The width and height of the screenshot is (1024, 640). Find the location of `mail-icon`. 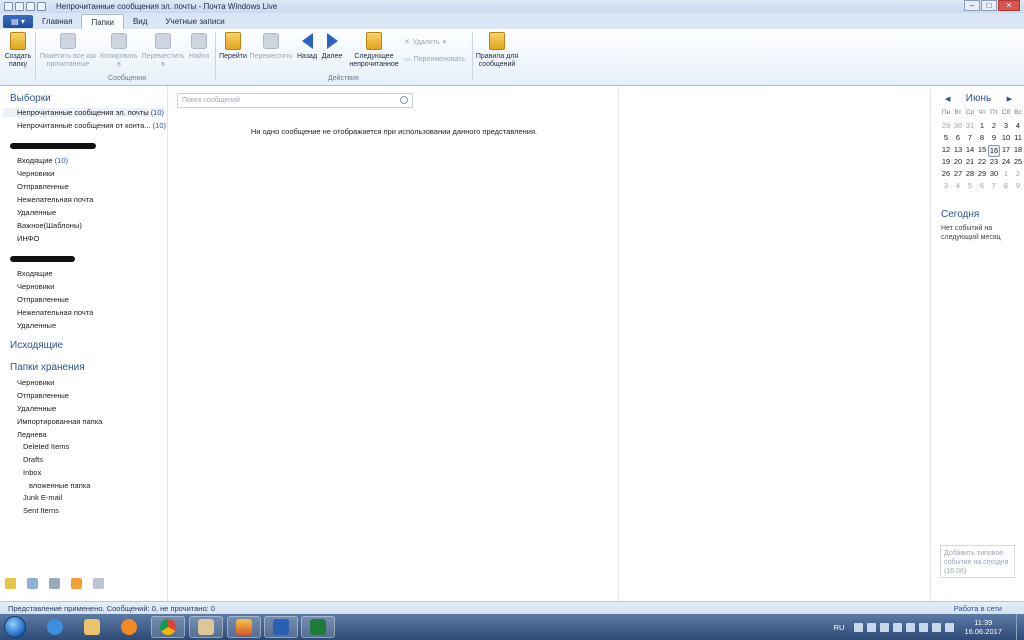

mail-icon is located at coordinates (10, 583).